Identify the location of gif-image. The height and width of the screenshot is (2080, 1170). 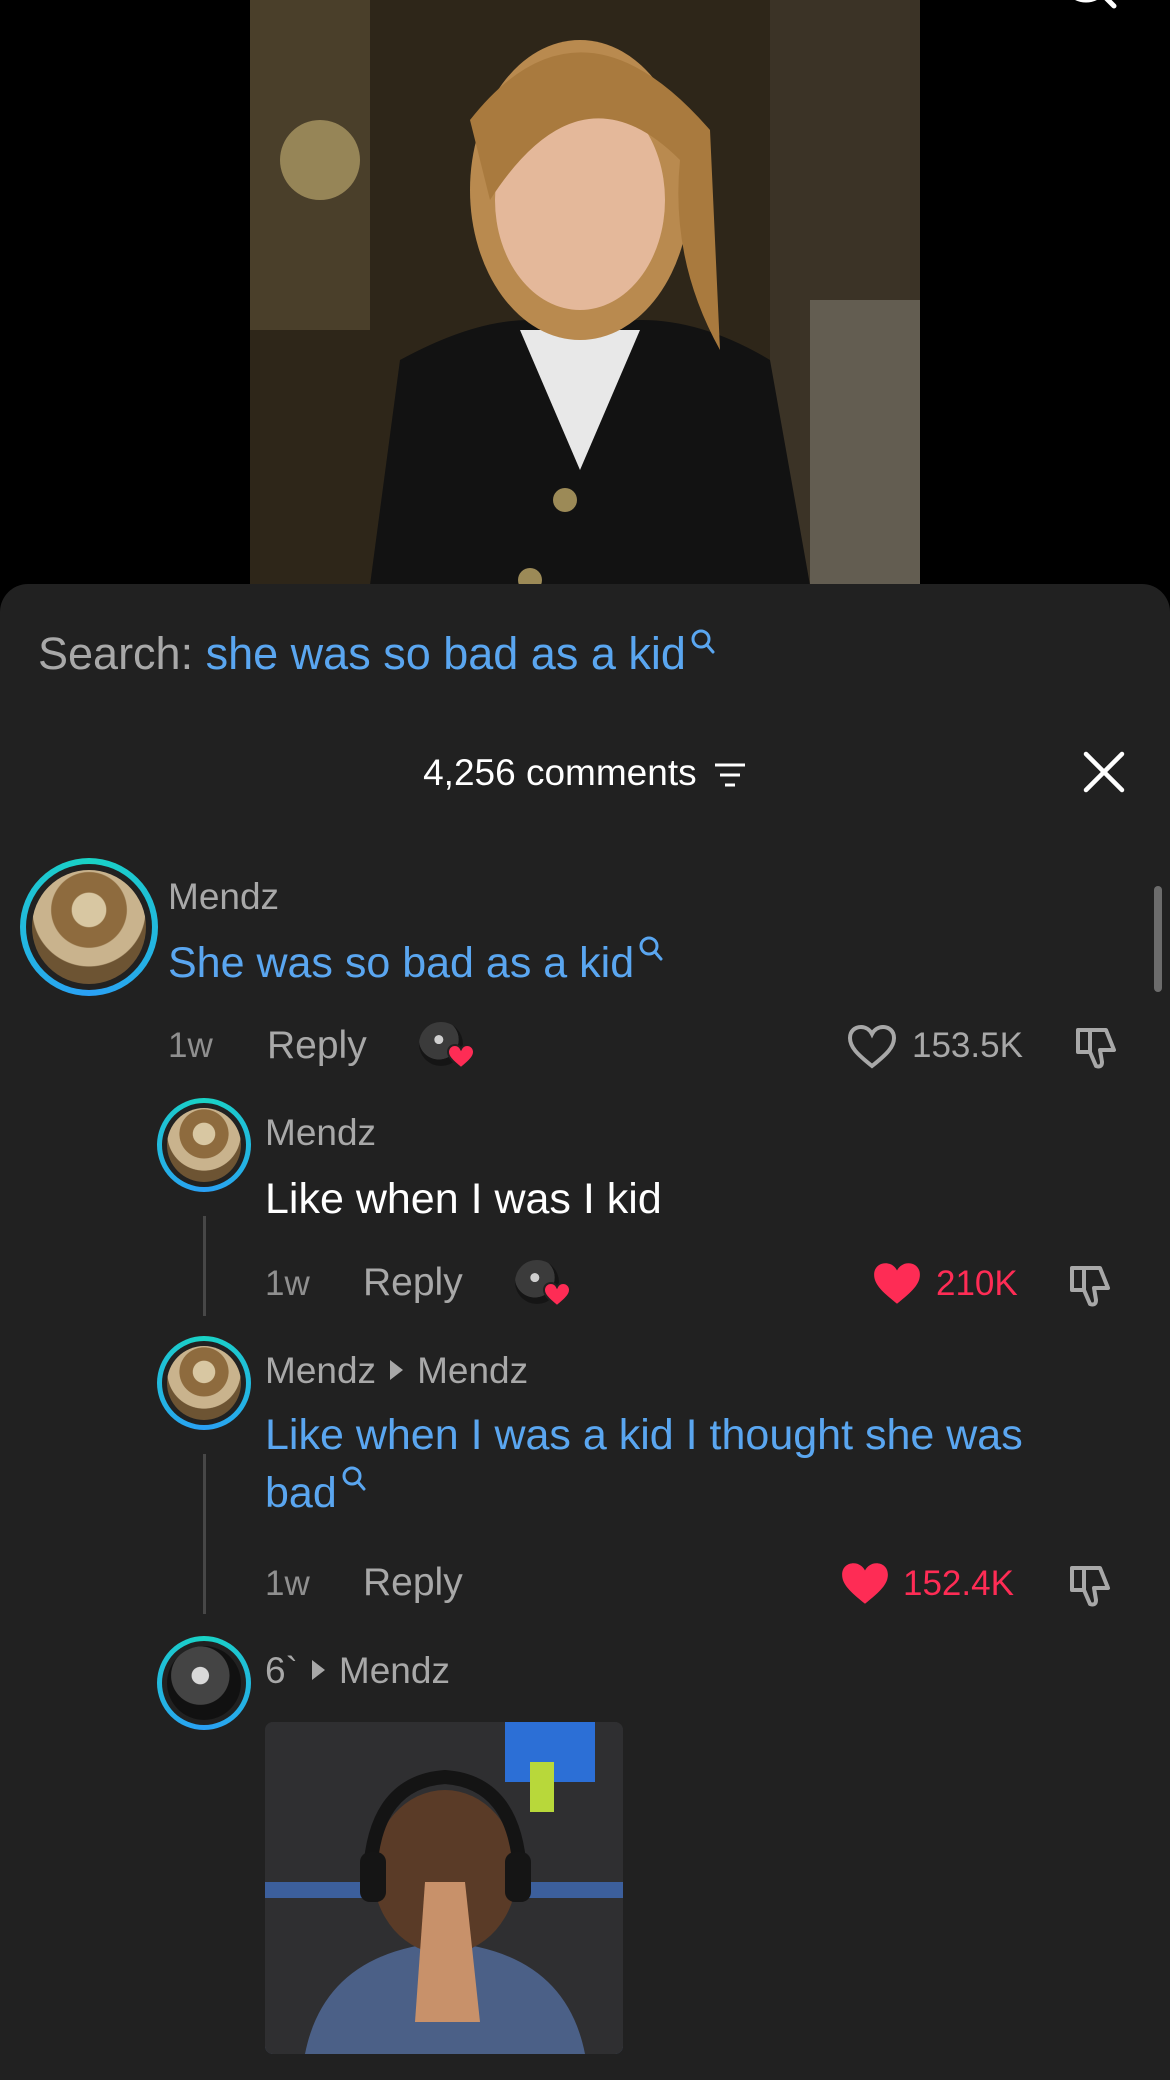
(444, 1888).